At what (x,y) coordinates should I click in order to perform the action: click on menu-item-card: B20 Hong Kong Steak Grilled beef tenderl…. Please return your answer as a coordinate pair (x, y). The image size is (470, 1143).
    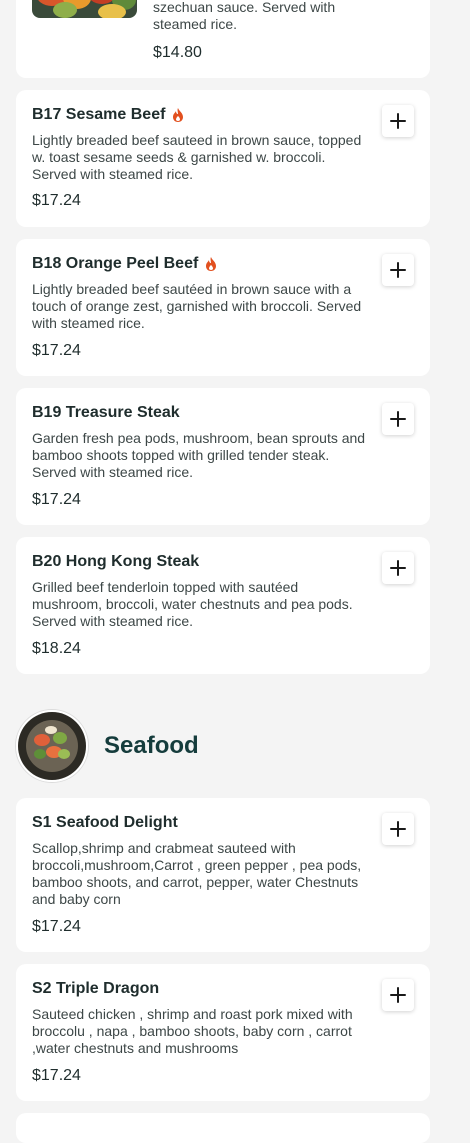
    Looking at the image, I should click on (223, 605).